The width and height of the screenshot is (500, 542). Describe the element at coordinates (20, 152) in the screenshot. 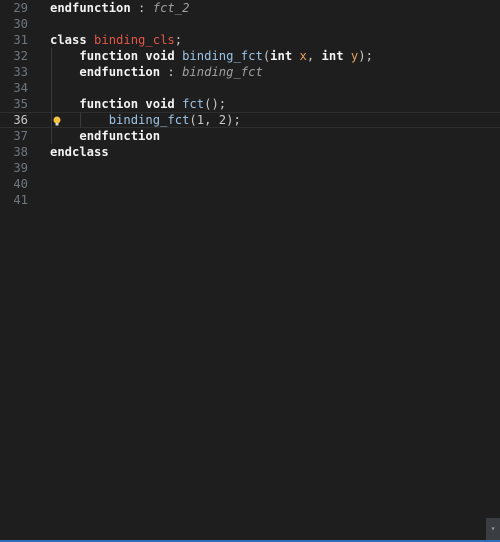

I see `line-number: 38` at that location.